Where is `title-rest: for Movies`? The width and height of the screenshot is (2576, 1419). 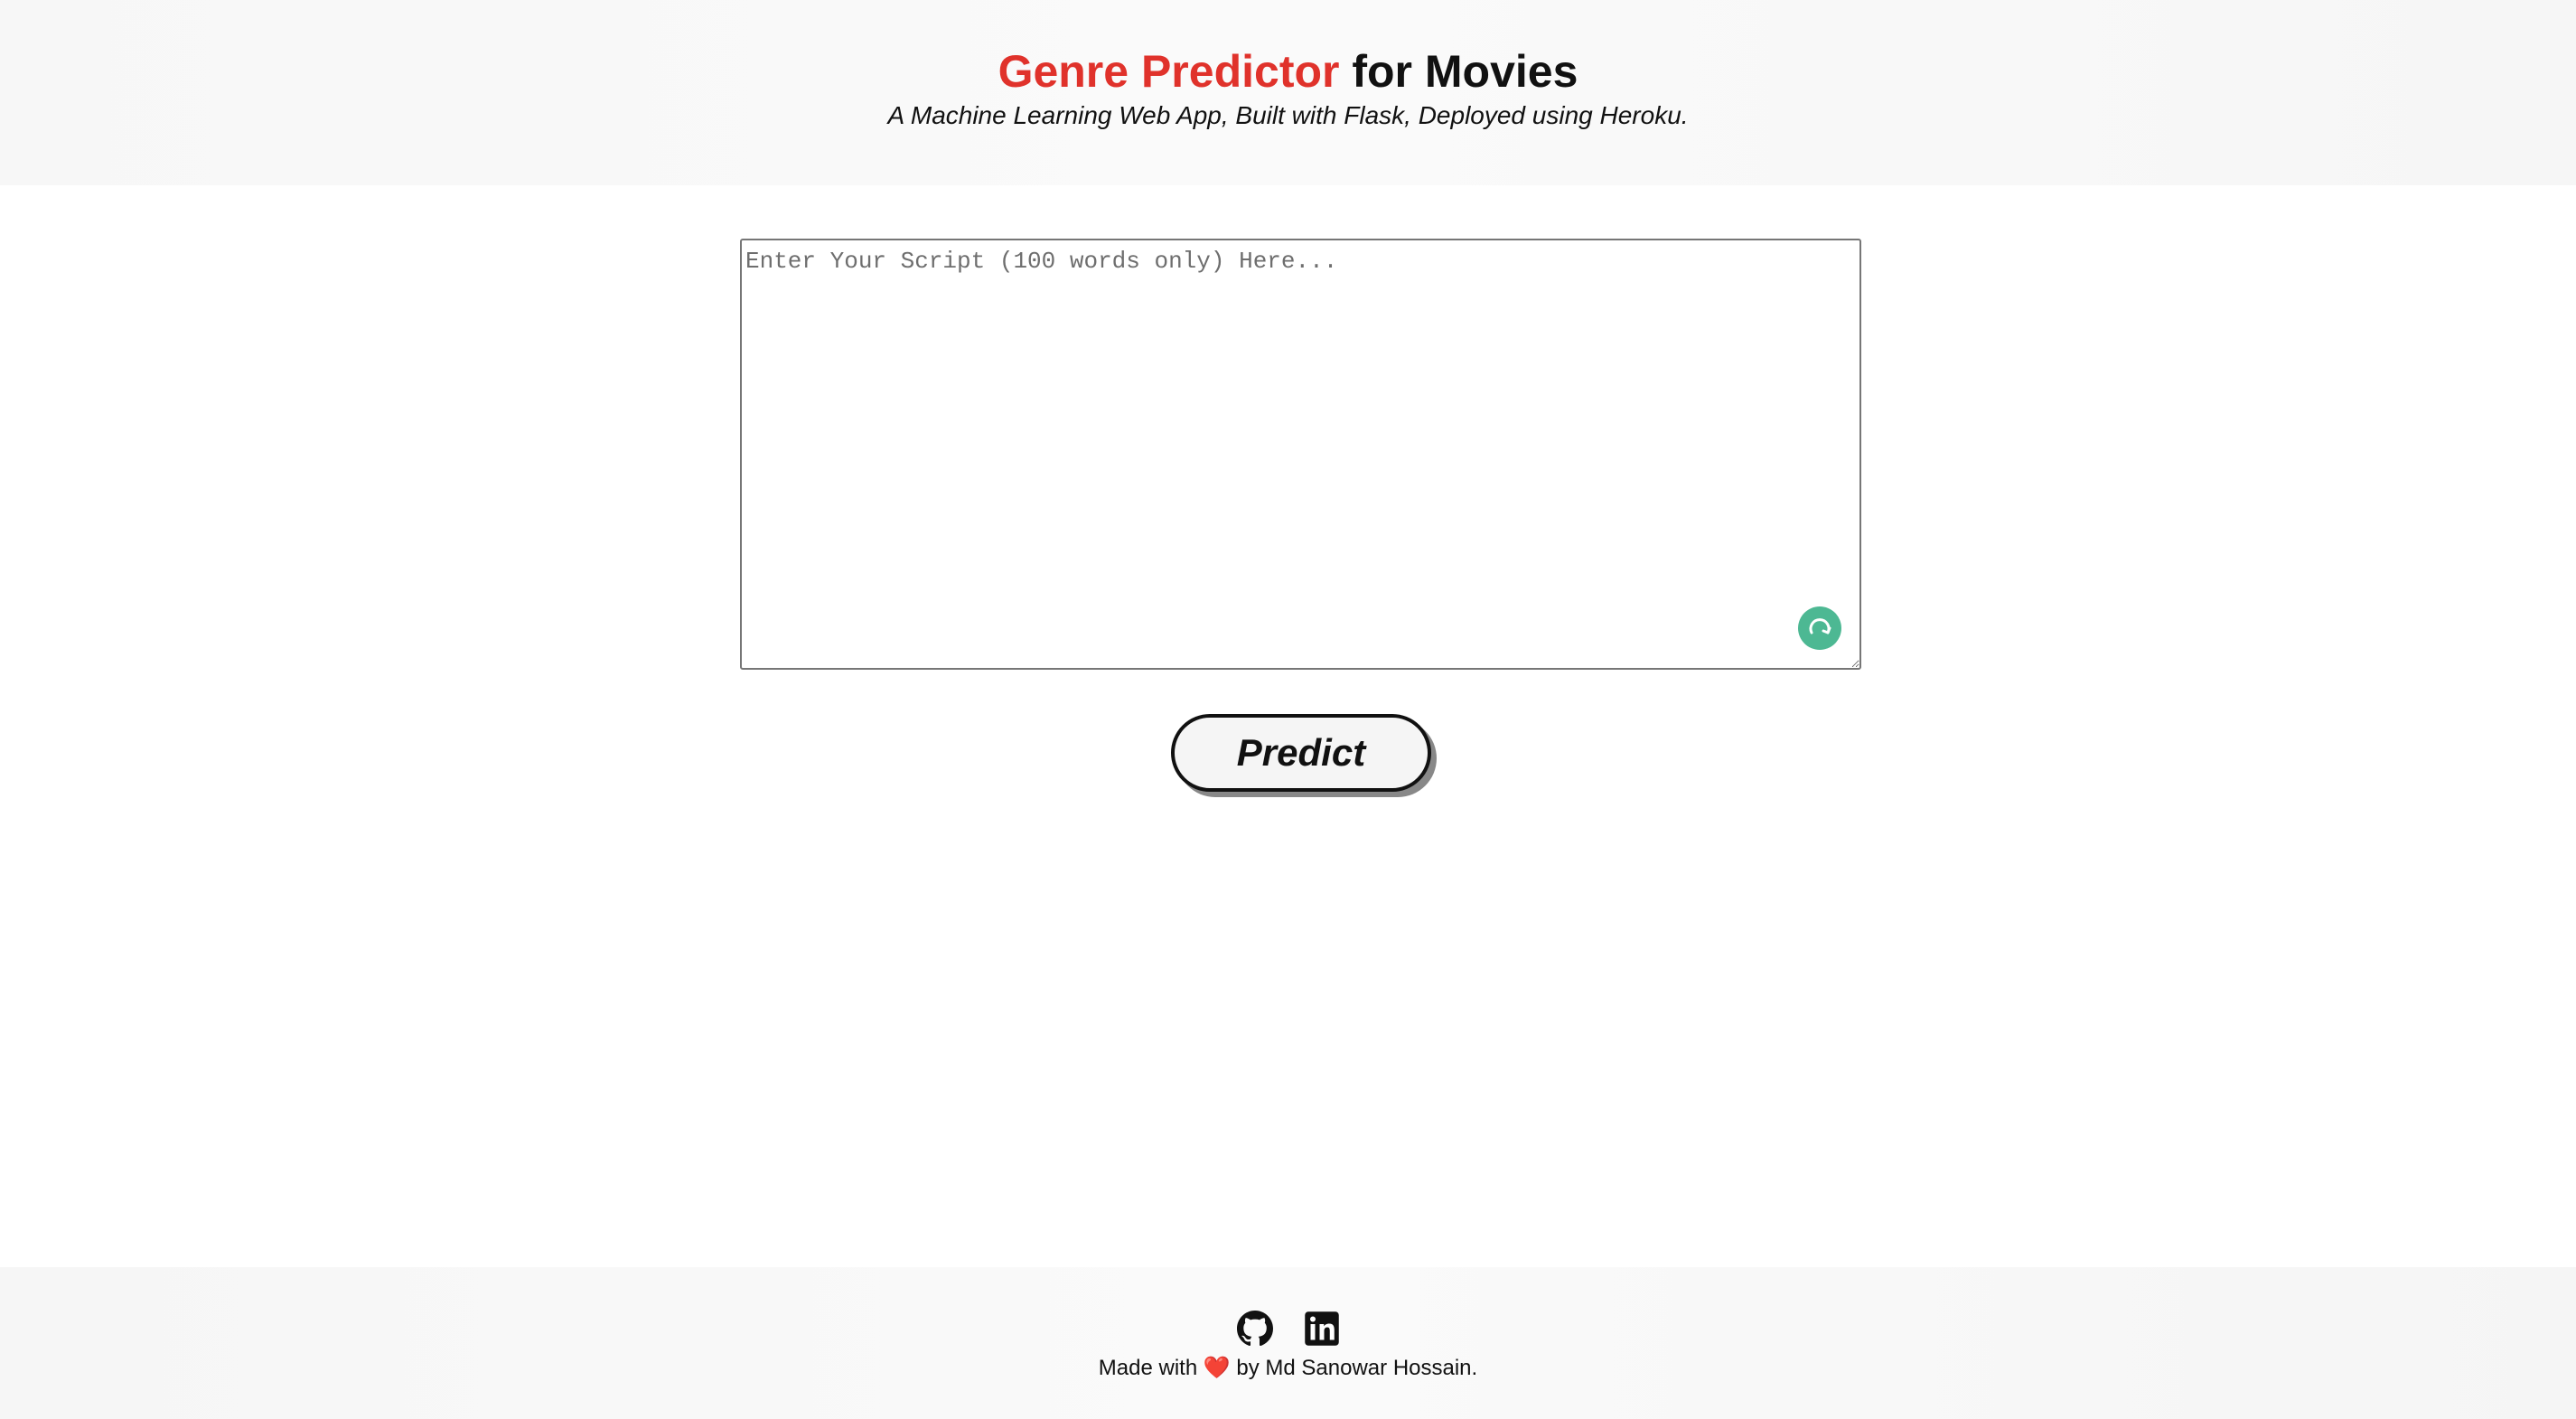 title-rest: for Movies is located at coordinates (1458, 71).